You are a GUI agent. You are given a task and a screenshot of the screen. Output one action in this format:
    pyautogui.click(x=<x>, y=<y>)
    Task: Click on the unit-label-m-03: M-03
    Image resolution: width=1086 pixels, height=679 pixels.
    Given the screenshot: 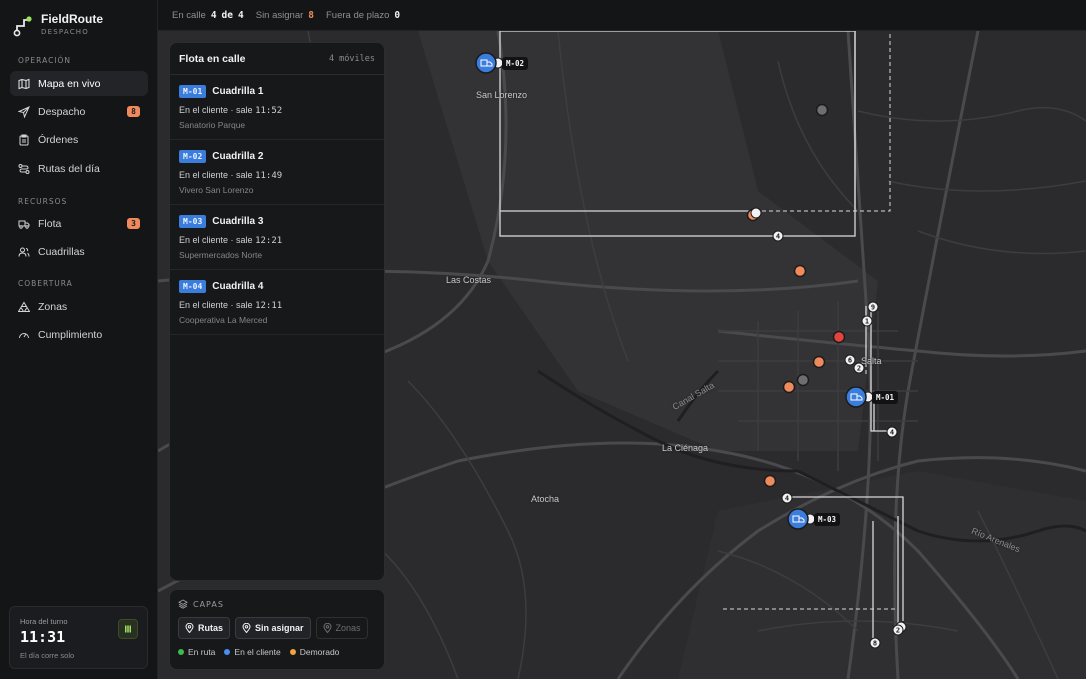 What is the action you would take?
    pyautogui.click(x=827, y=519)
    